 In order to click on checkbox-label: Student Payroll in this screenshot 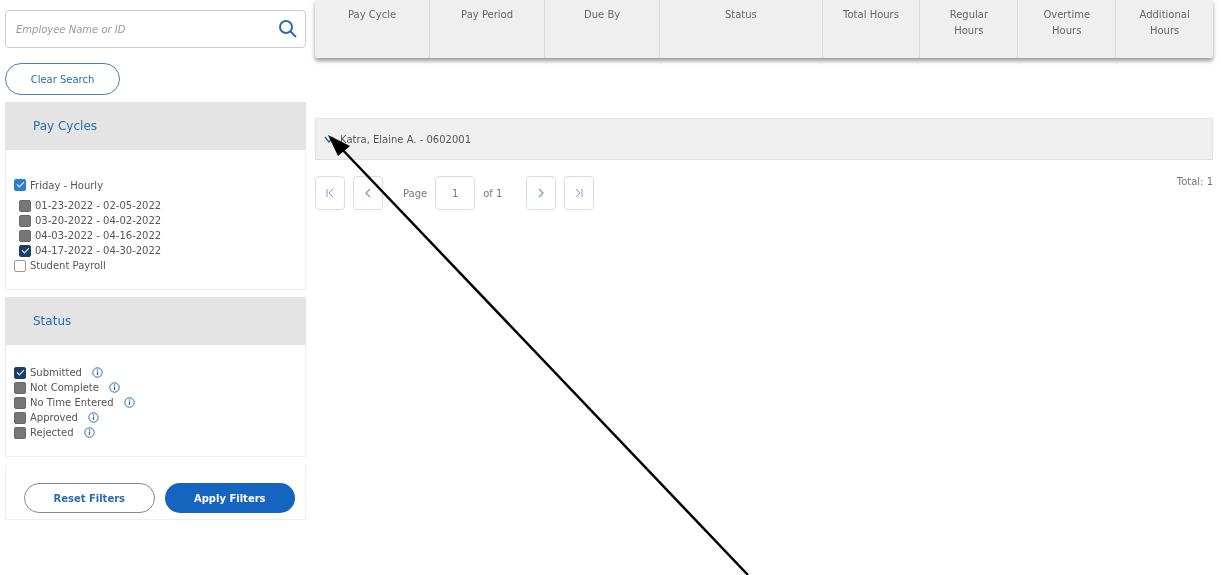, I will do `click(68, 265)`.